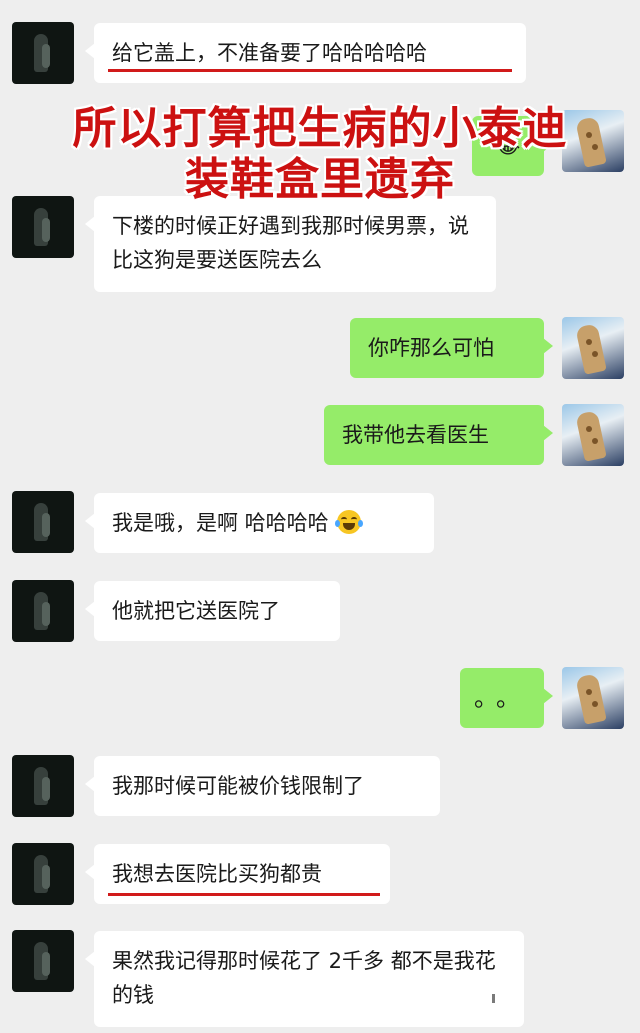  What do you see at coordinates (320, 128) in the screenshot?
I see `overlay-caption-line-1: 所以打算把生病的小泰迪` at bounding box center [320, 128].